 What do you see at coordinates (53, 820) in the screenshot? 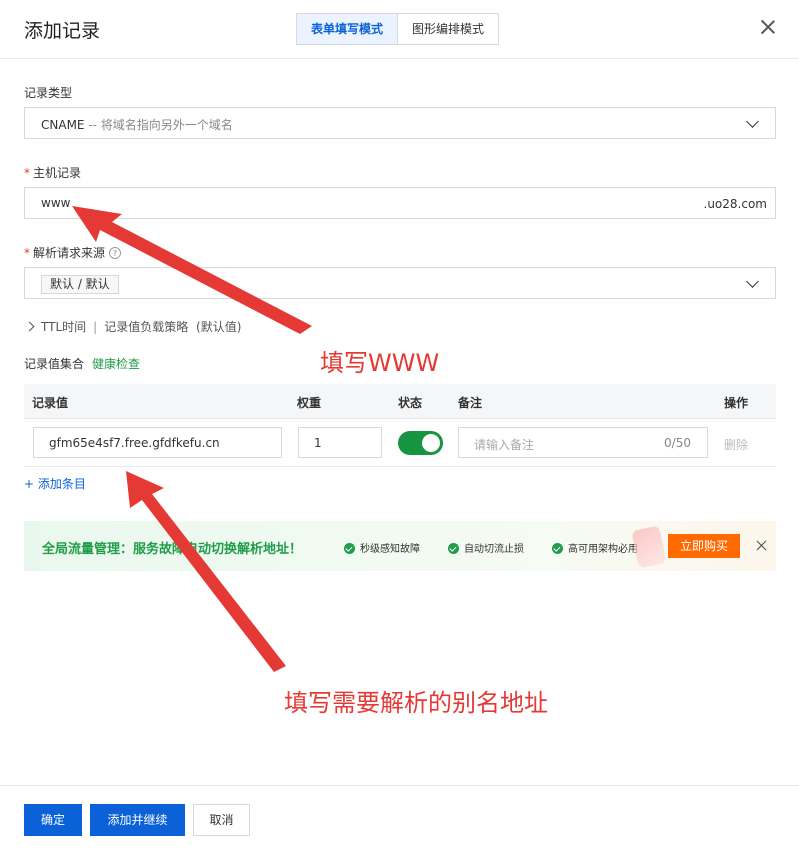
I see `confirm-button: 确定` at bounding box center [53, 820].